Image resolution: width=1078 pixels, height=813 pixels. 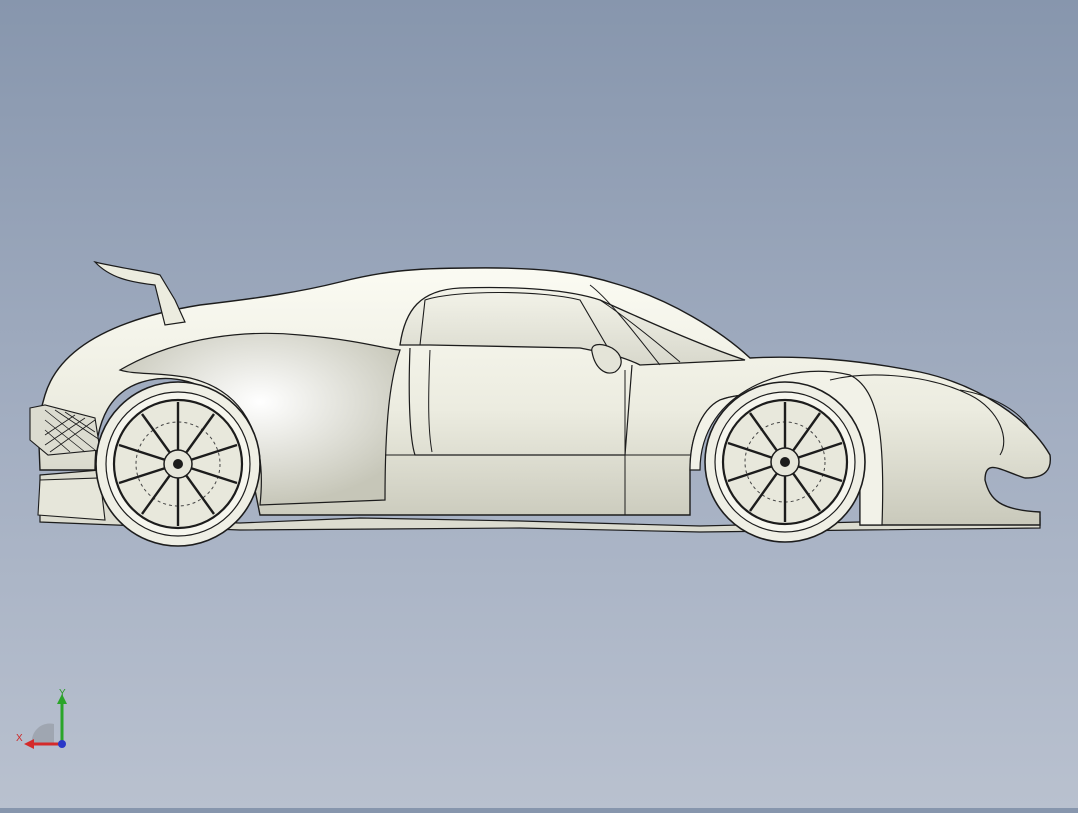 What do you see at coordinates (19, 738) in the screenshot?
I see `x-axis-label: X` at bounding box center [19, 738].